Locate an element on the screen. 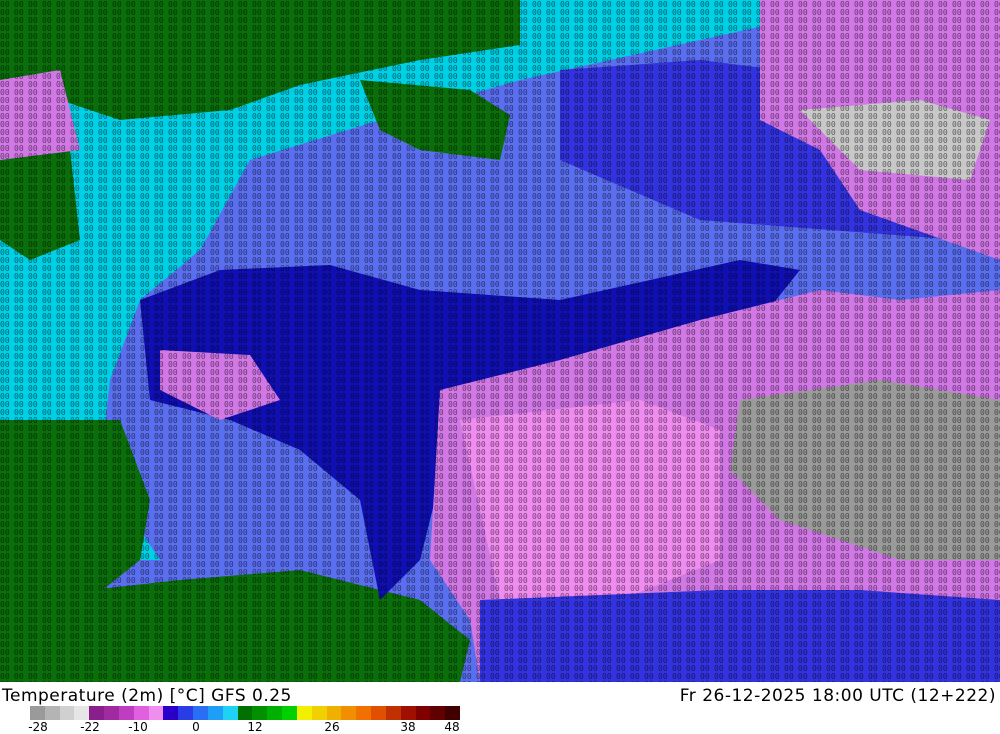 Image resolution: width=1000 pixels, height=734 pixels. legend-ticks: -28 -22 -10 0 12 26 38 48 is located at coordinates (240, 727).